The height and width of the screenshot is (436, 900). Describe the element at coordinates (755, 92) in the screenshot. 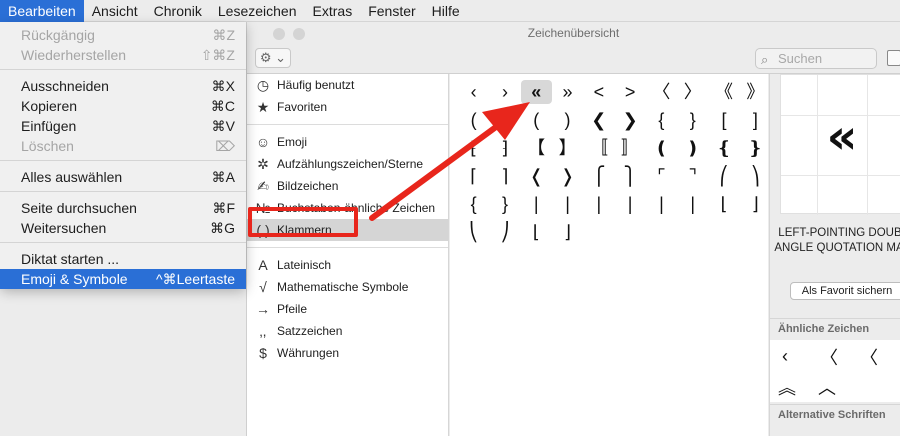

I see `character-cell: 》` at that location.